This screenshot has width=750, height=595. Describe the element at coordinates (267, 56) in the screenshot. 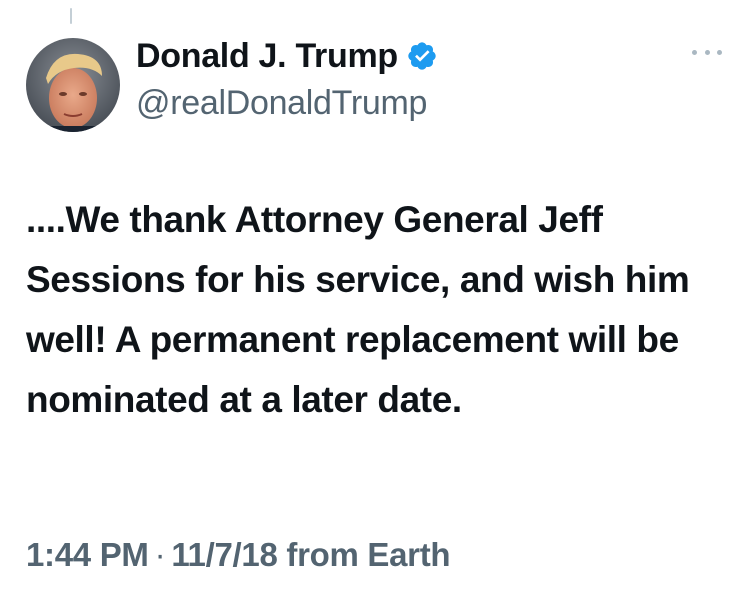

I see `author-display-name: Donald J. Trump` at that location.